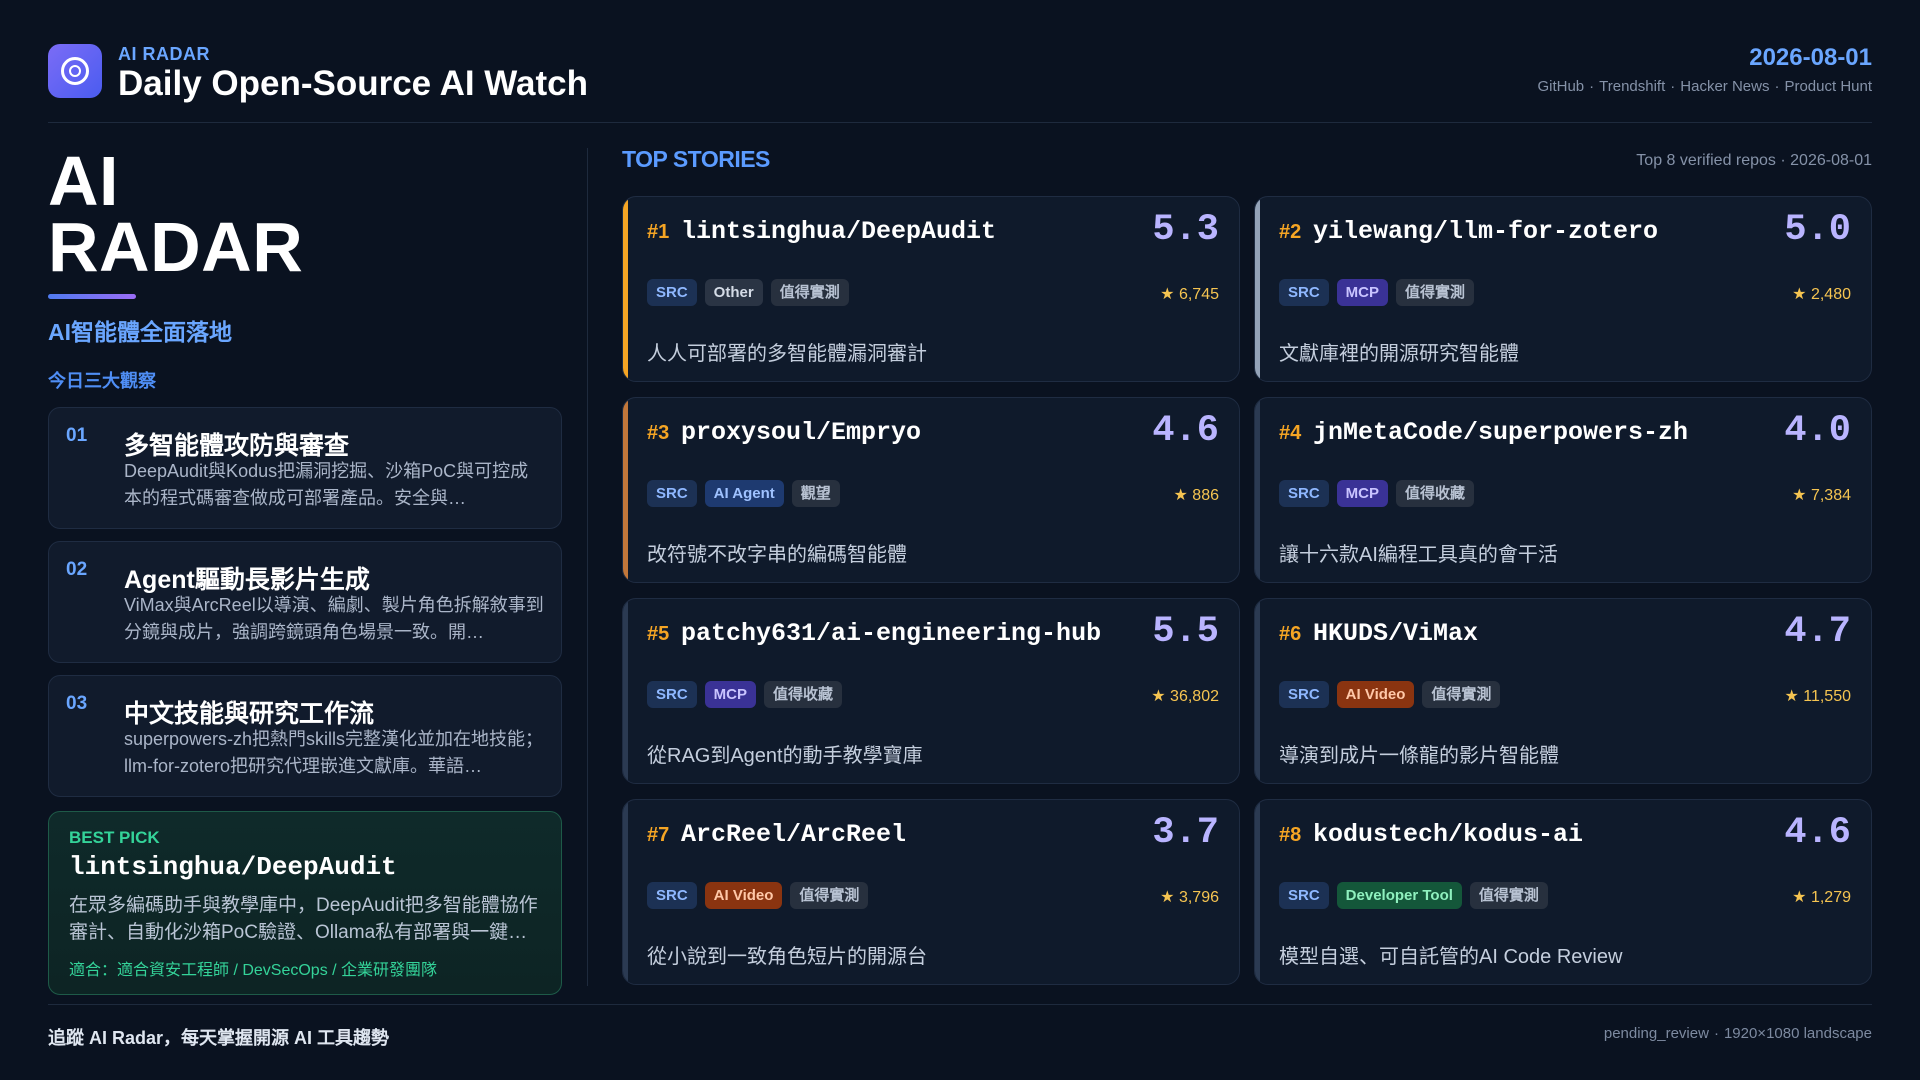 The width and height of the screenshot is (1920, 1080). Describe the element at coordinates (1737, 1033) in the screenshot. I see `footer-meta: pending_review · 1920×1080 landscape` at that location.